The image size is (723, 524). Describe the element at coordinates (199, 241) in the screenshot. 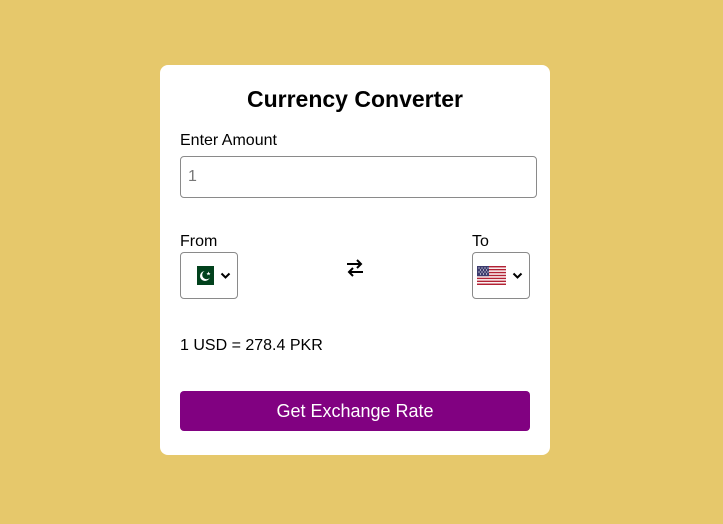

I see `from-label: From` at that location.